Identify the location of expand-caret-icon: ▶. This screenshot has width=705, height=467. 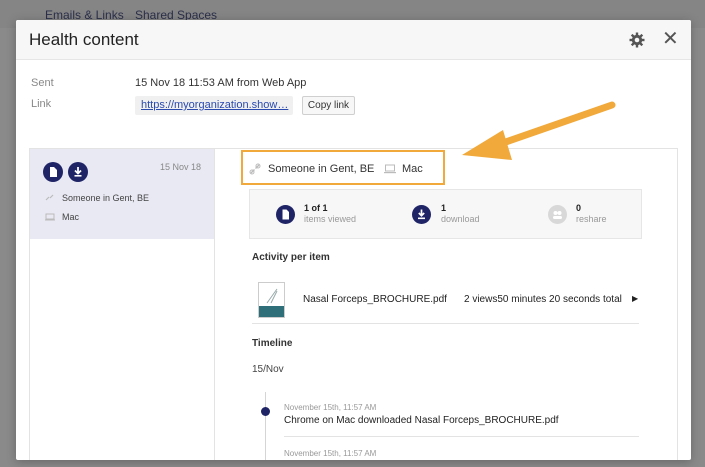
(635, 298).